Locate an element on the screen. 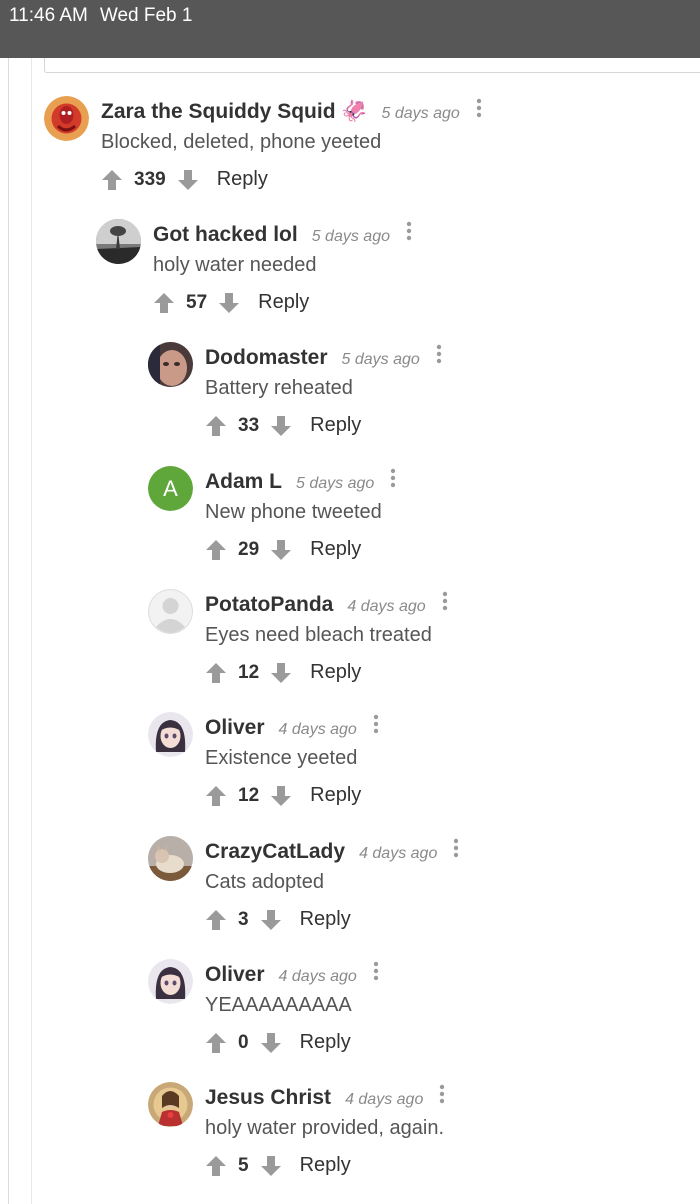  status-bar: 11:46 AM Wed Feb 1 is located at coordinates (350, 29).